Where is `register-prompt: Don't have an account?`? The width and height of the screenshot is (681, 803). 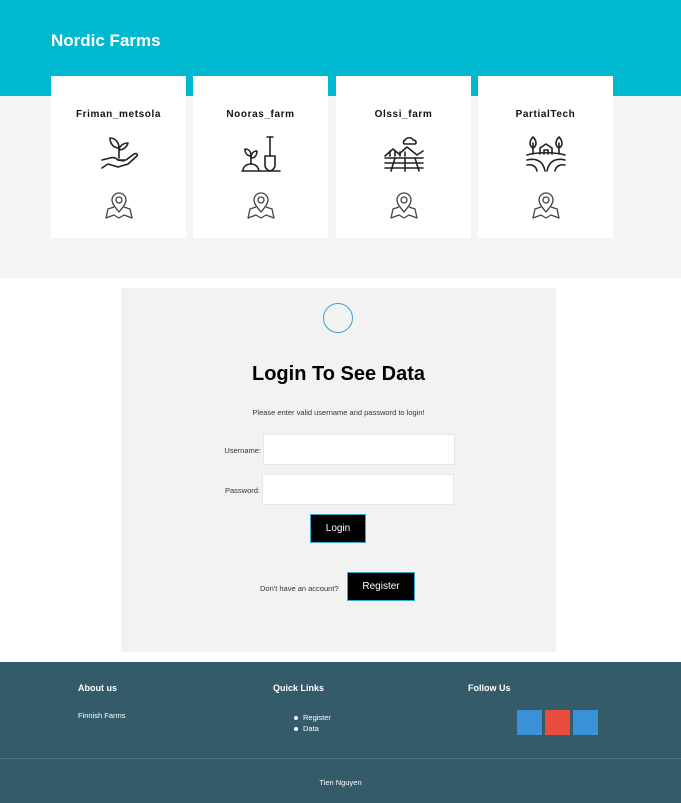
register-prompt: Don't have an account? is located at coordinates (299, 588).